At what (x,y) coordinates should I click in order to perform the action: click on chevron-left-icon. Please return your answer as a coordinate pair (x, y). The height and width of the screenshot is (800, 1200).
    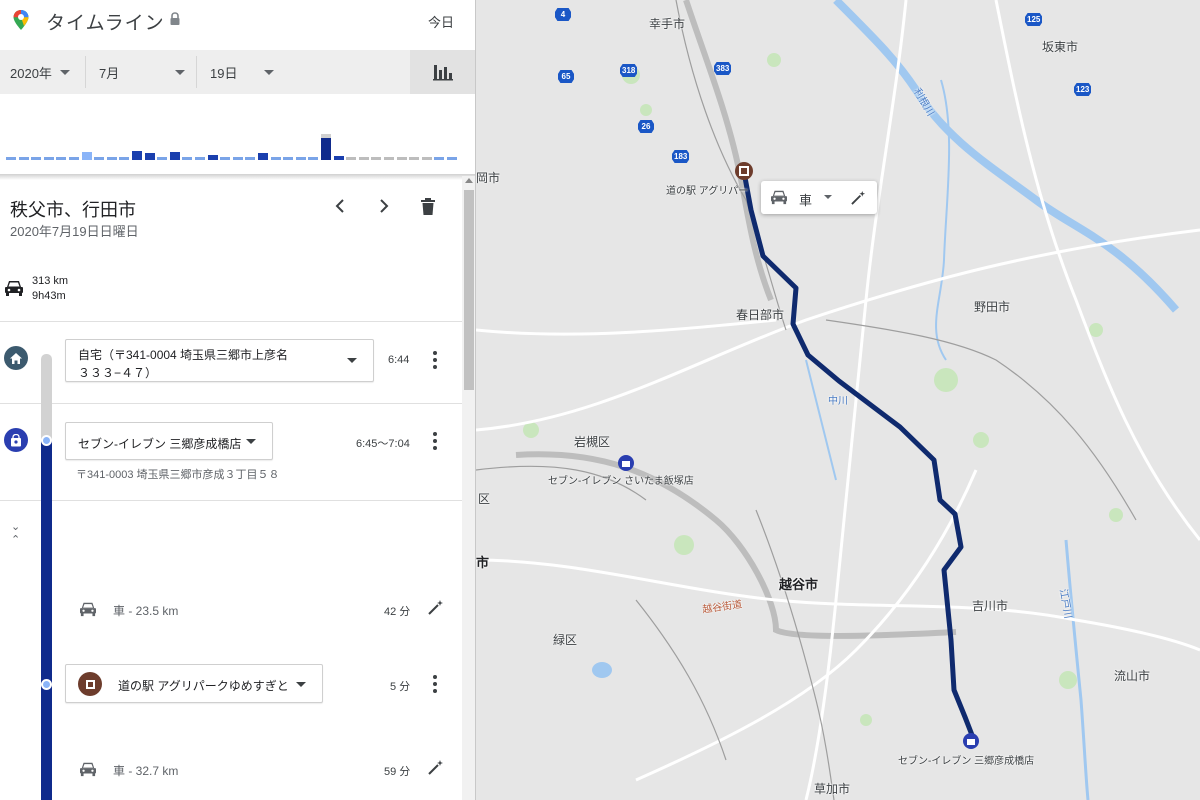
    Looking at the image, I should click on (339, 206).